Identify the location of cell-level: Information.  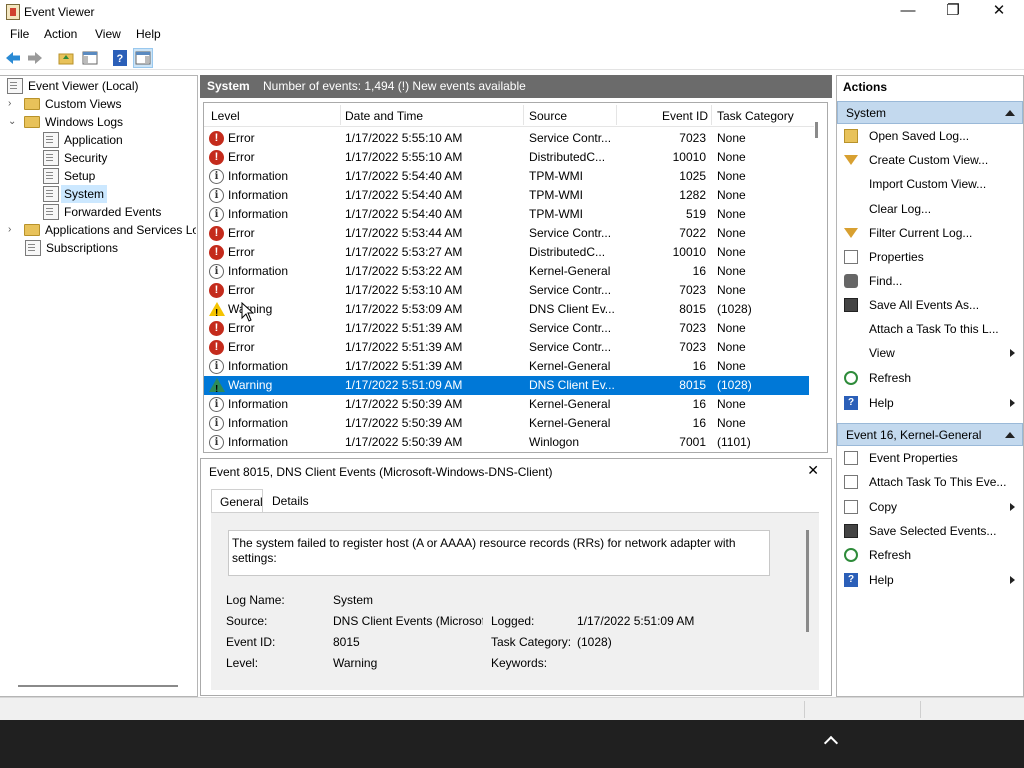
(258, 366).